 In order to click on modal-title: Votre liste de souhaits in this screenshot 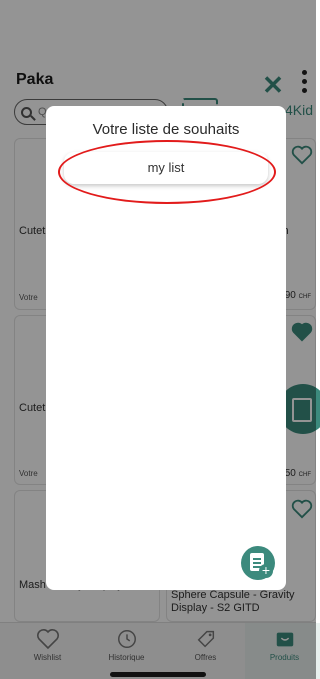, I will do `click(166, 129)`.